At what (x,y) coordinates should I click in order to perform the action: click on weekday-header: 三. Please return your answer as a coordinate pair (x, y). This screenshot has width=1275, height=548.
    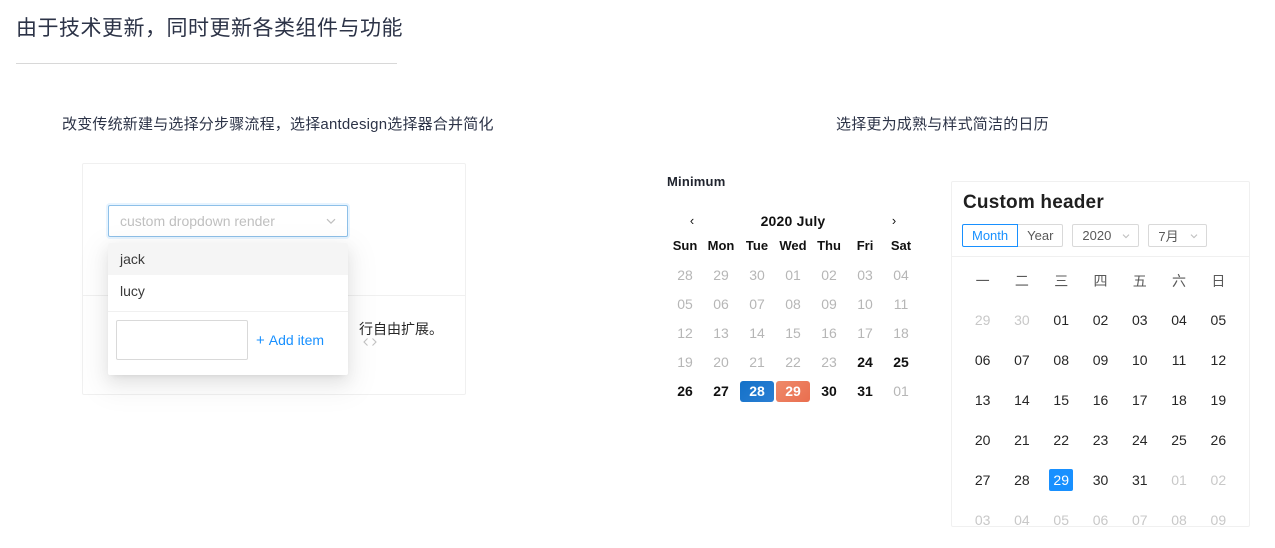
    Looking at the image, I should click on (1061, 281).